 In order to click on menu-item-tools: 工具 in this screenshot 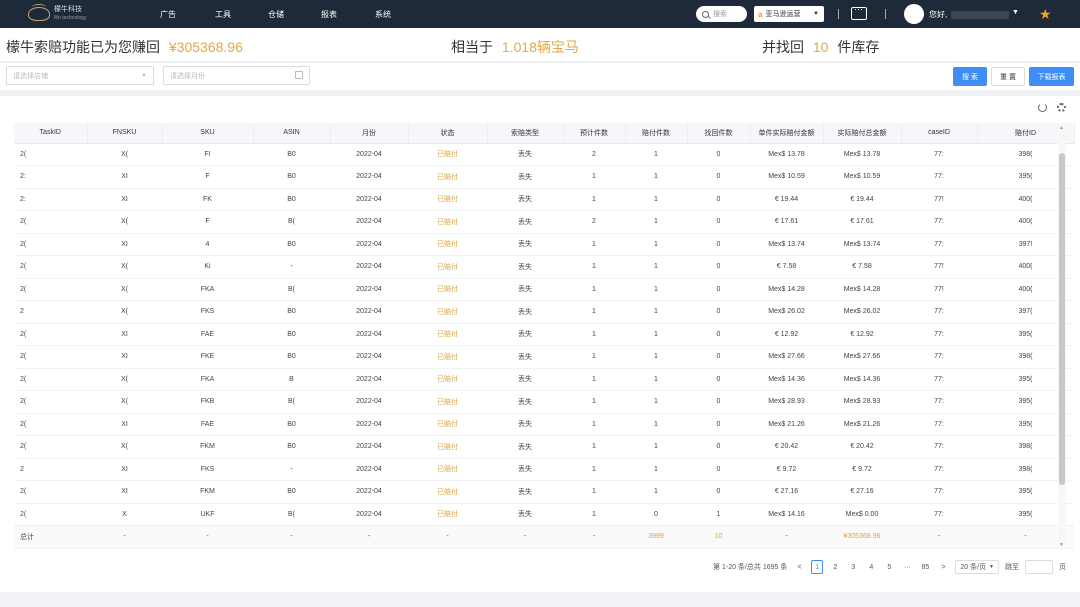, I will do `click(223, 14)`.